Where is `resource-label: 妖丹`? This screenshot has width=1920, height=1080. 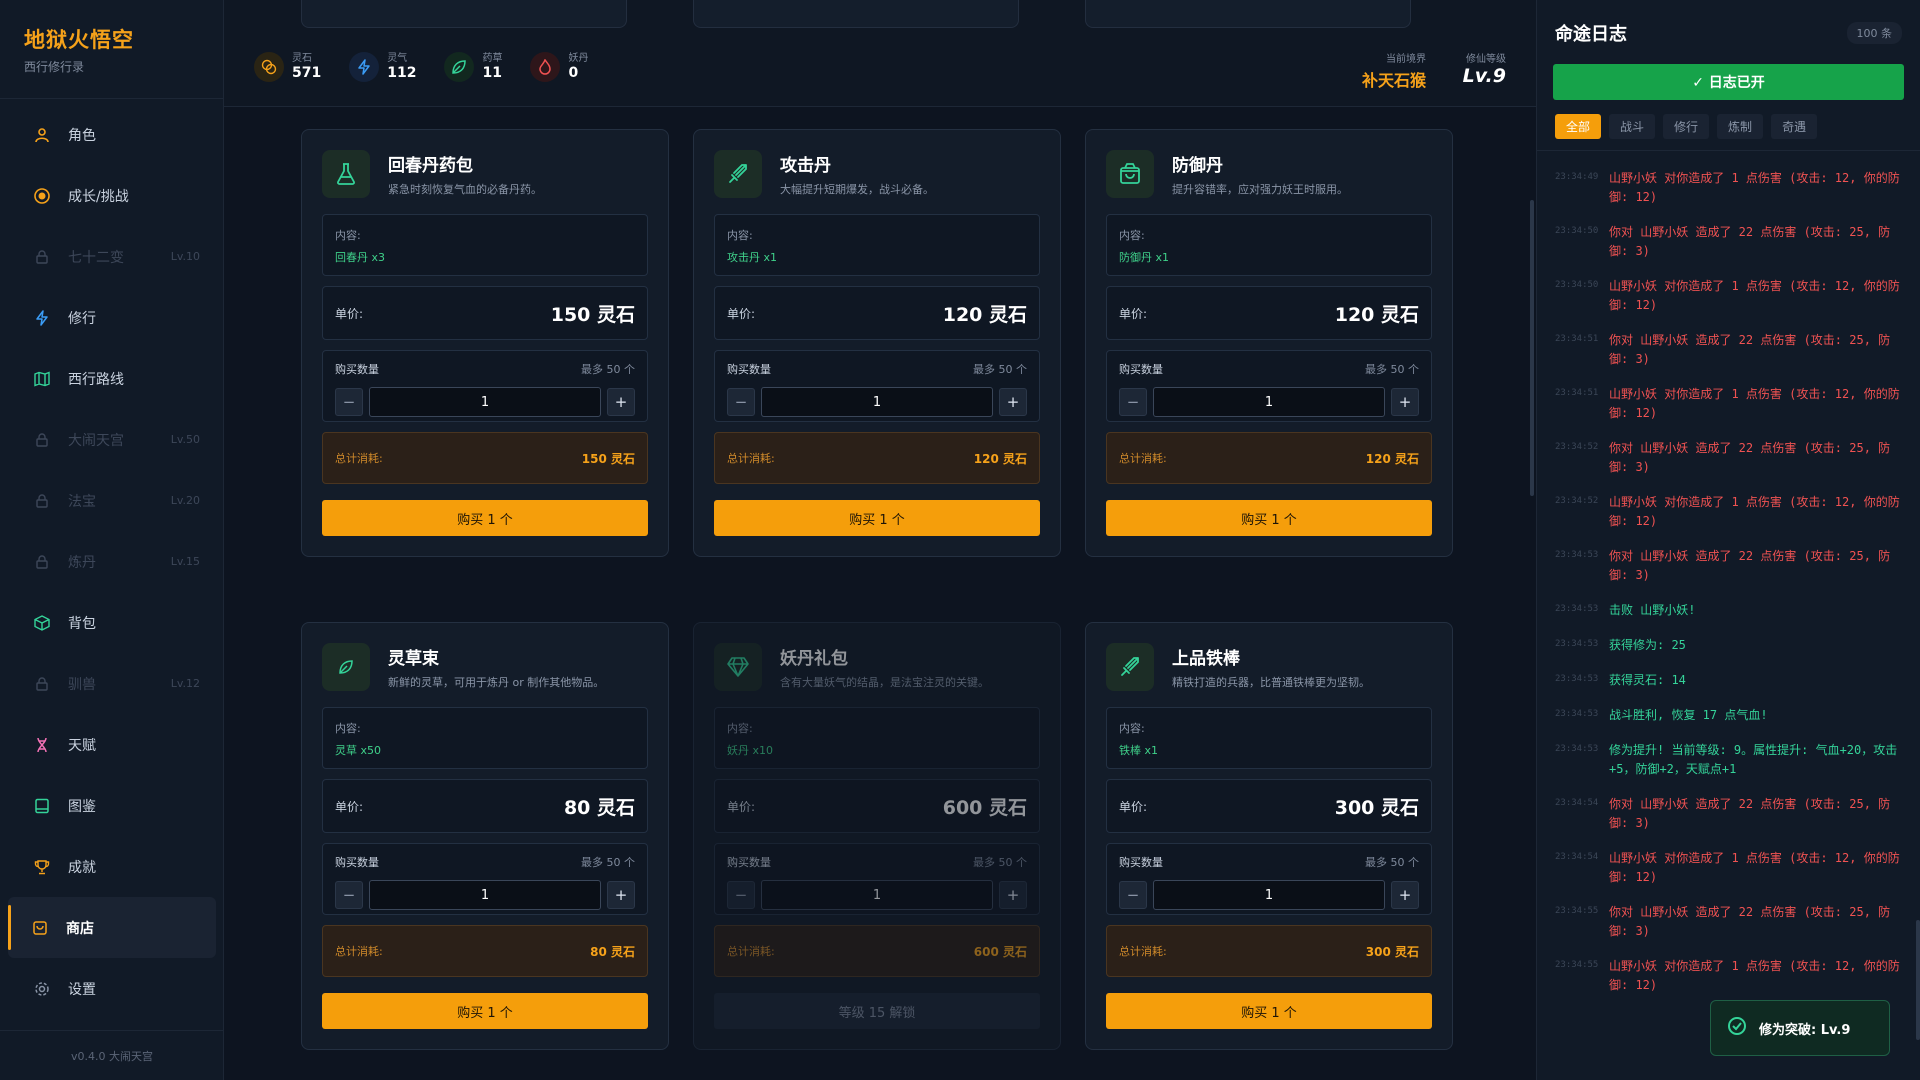
resource-label: 妖丹 is located at coordinates (578, 58).